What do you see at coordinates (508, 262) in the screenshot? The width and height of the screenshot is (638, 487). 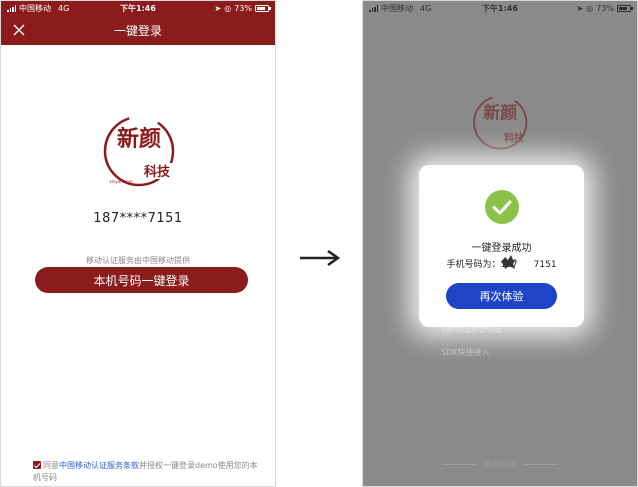 I see `redaction-smudge` at bounding box center [508, 262].